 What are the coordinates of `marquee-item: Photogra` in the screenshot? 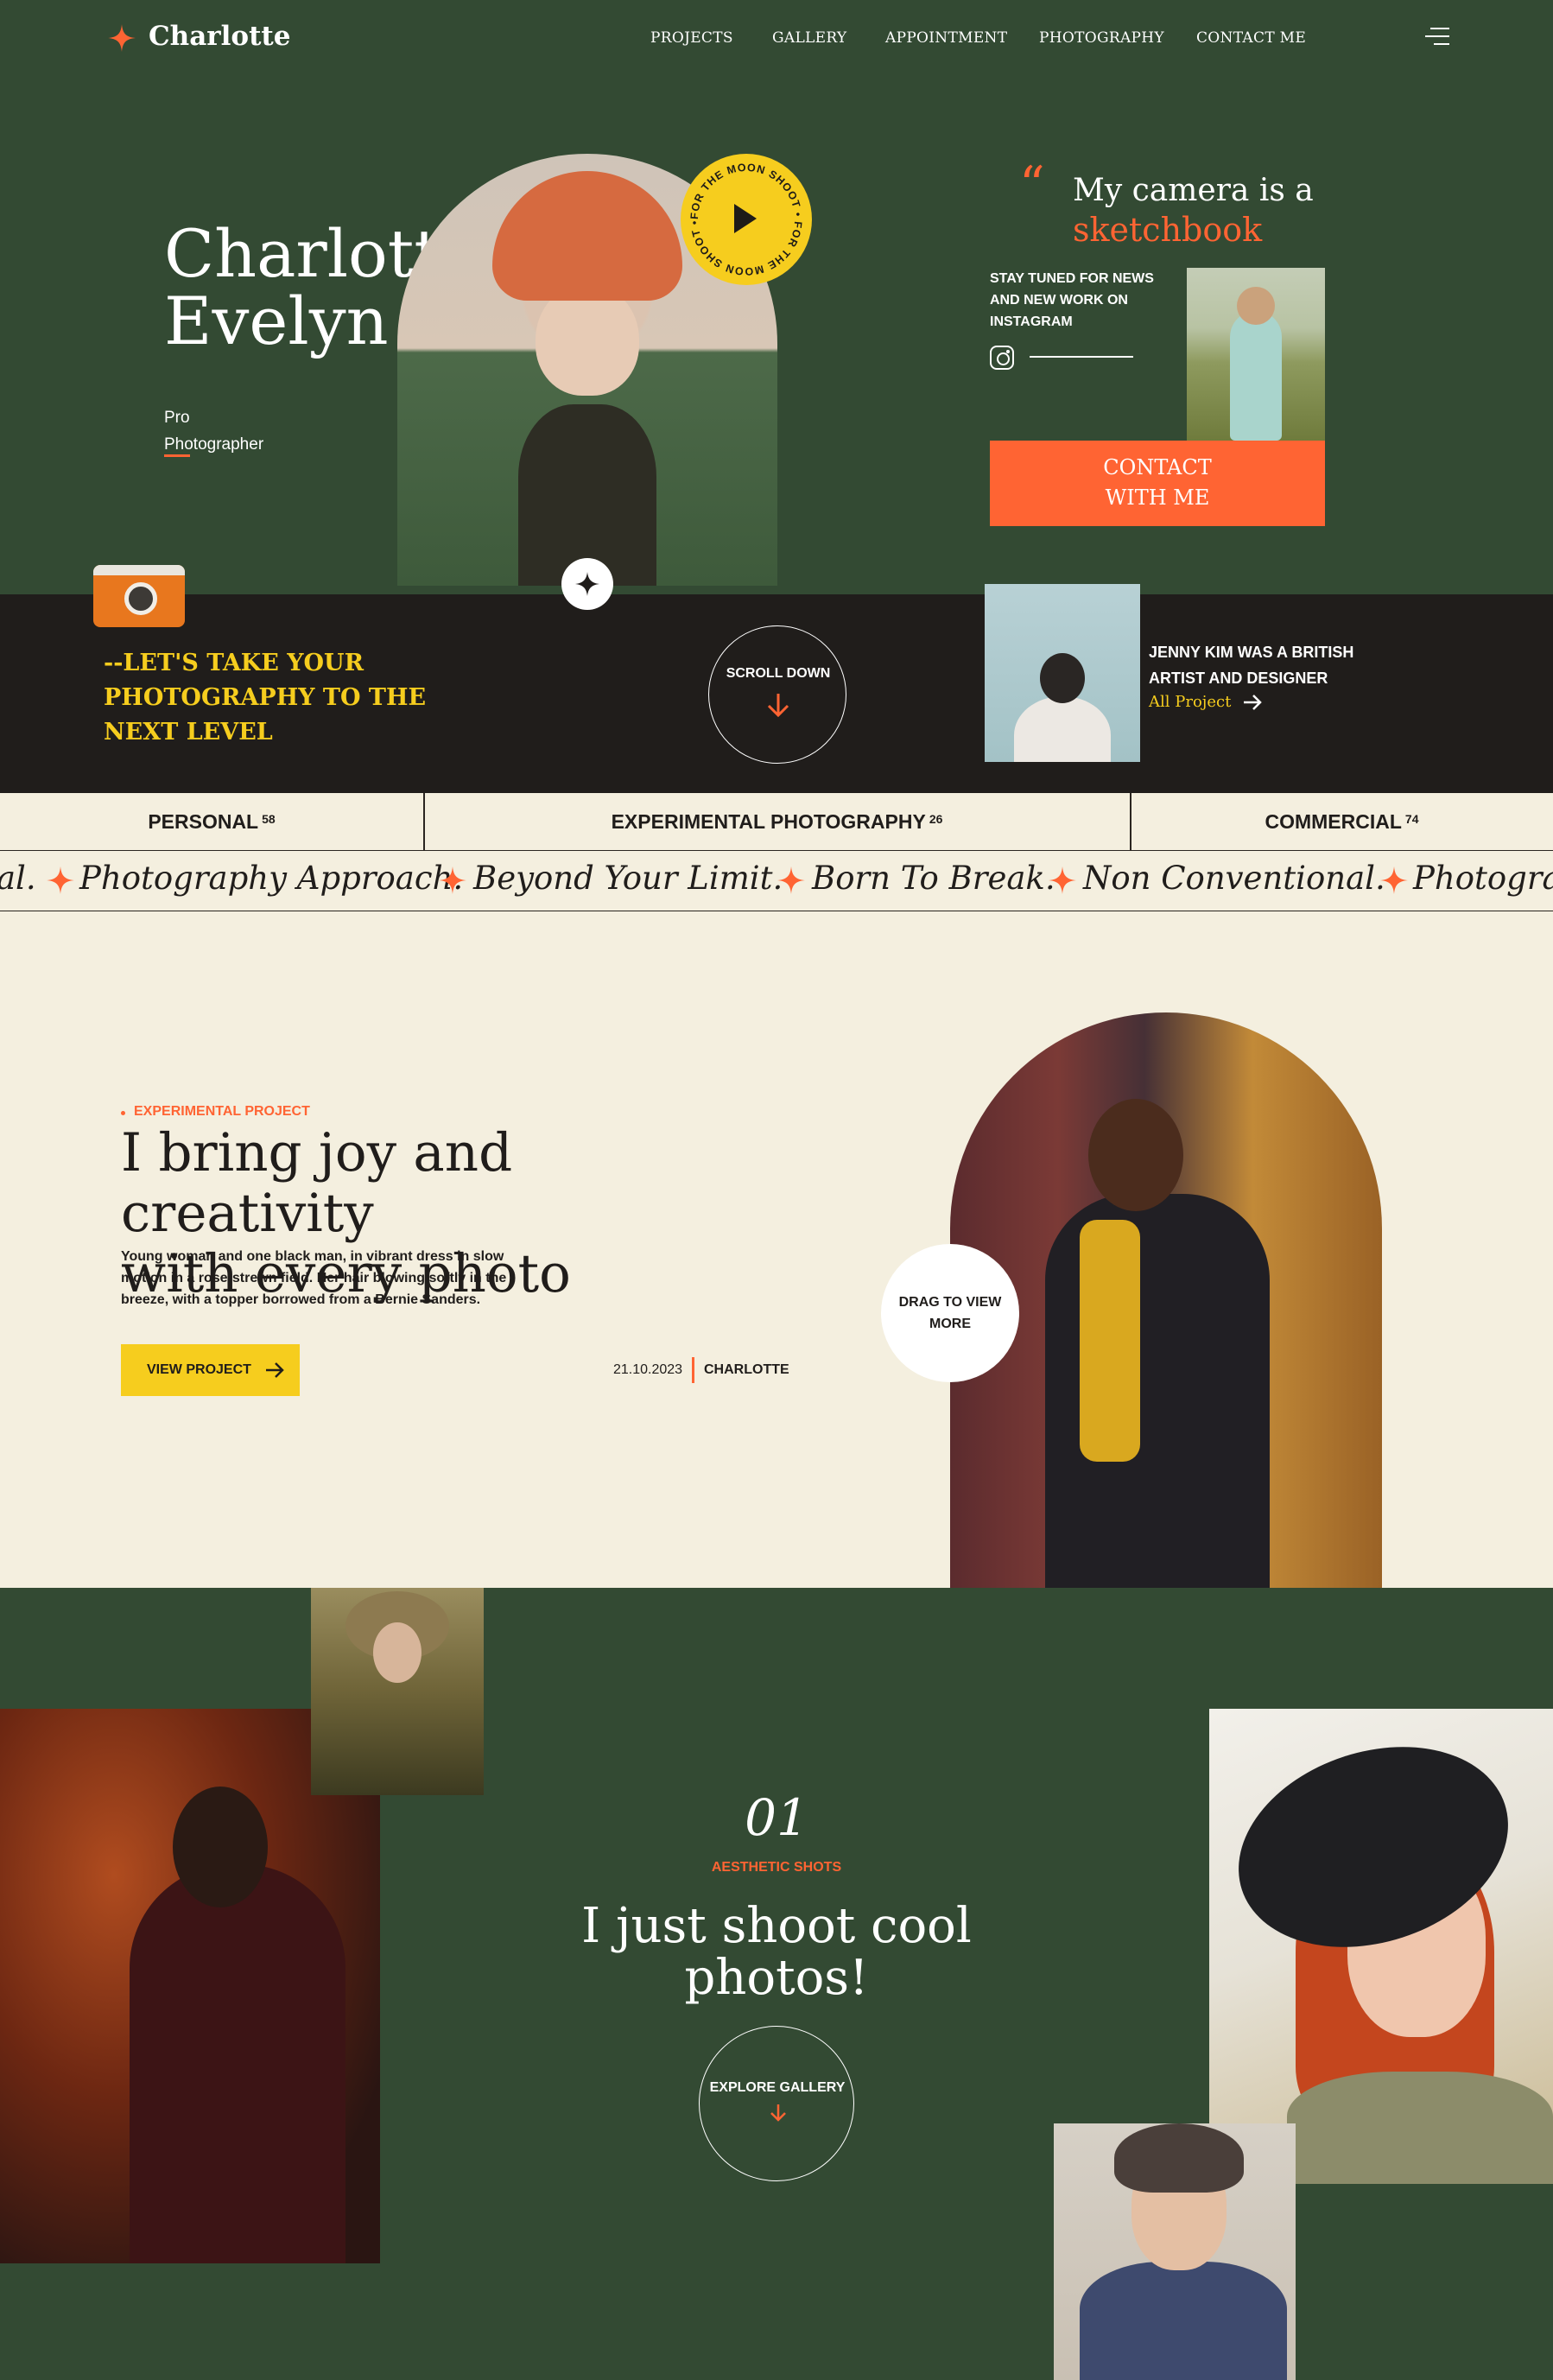 It's located at (1483, 878).